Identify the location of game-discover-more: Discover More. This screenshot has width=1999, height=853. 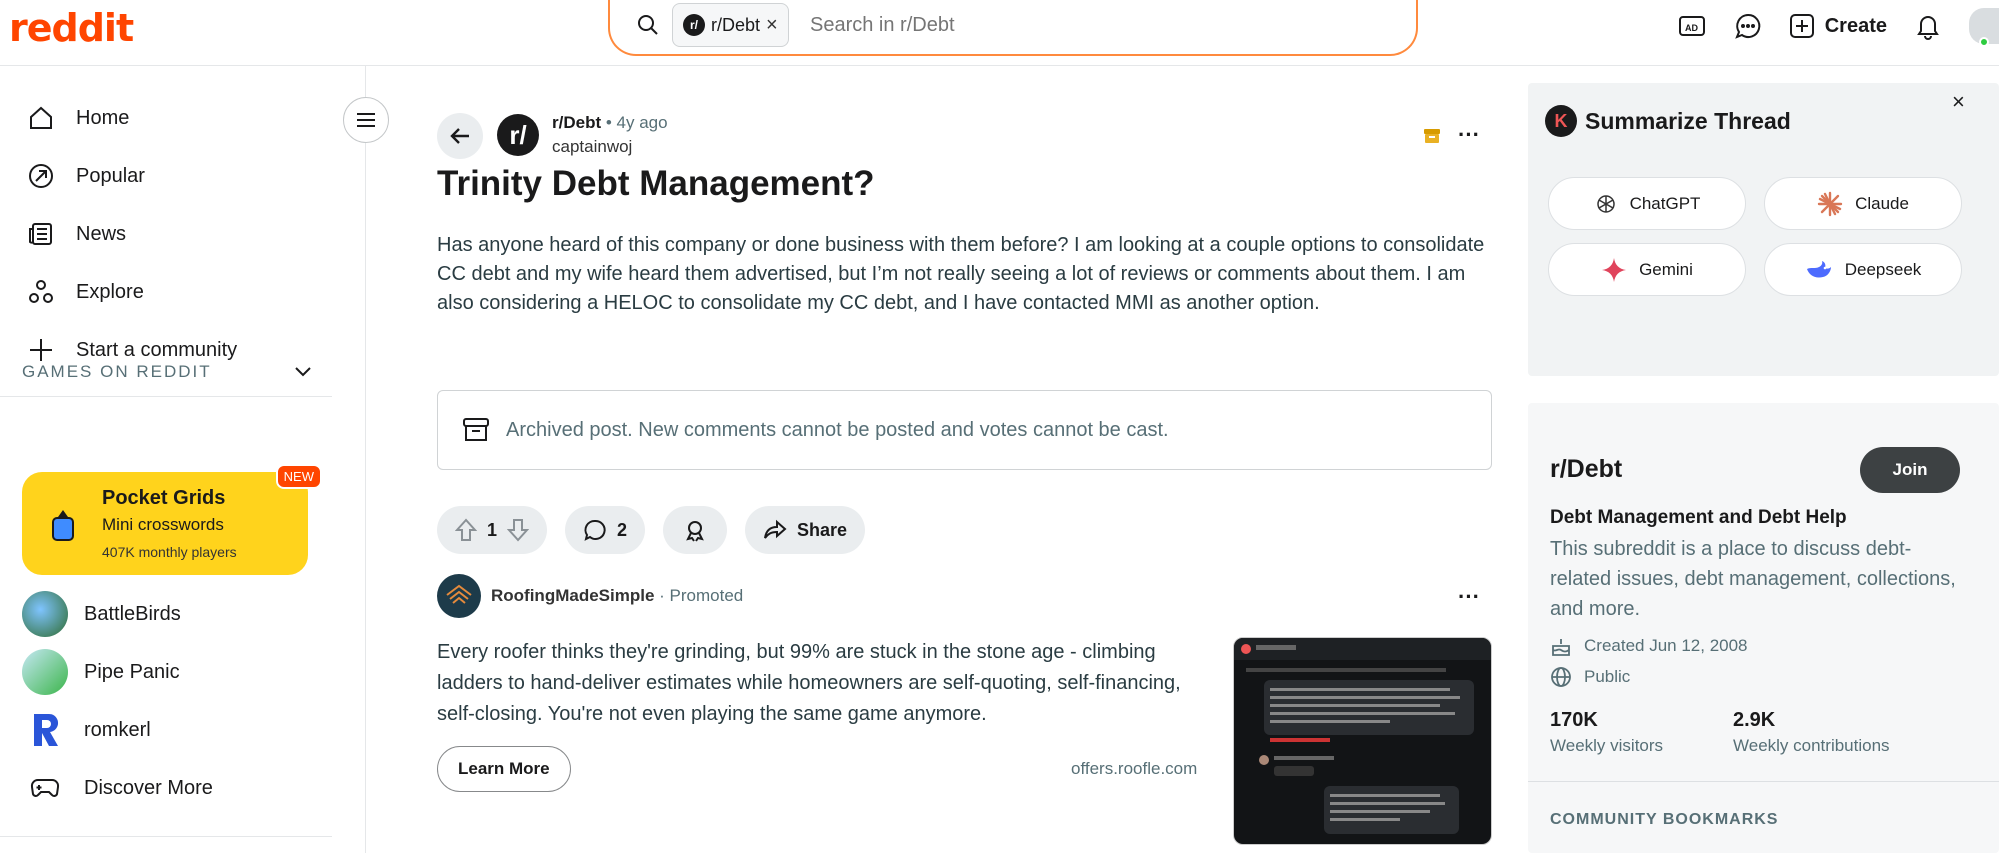
(117, 788).